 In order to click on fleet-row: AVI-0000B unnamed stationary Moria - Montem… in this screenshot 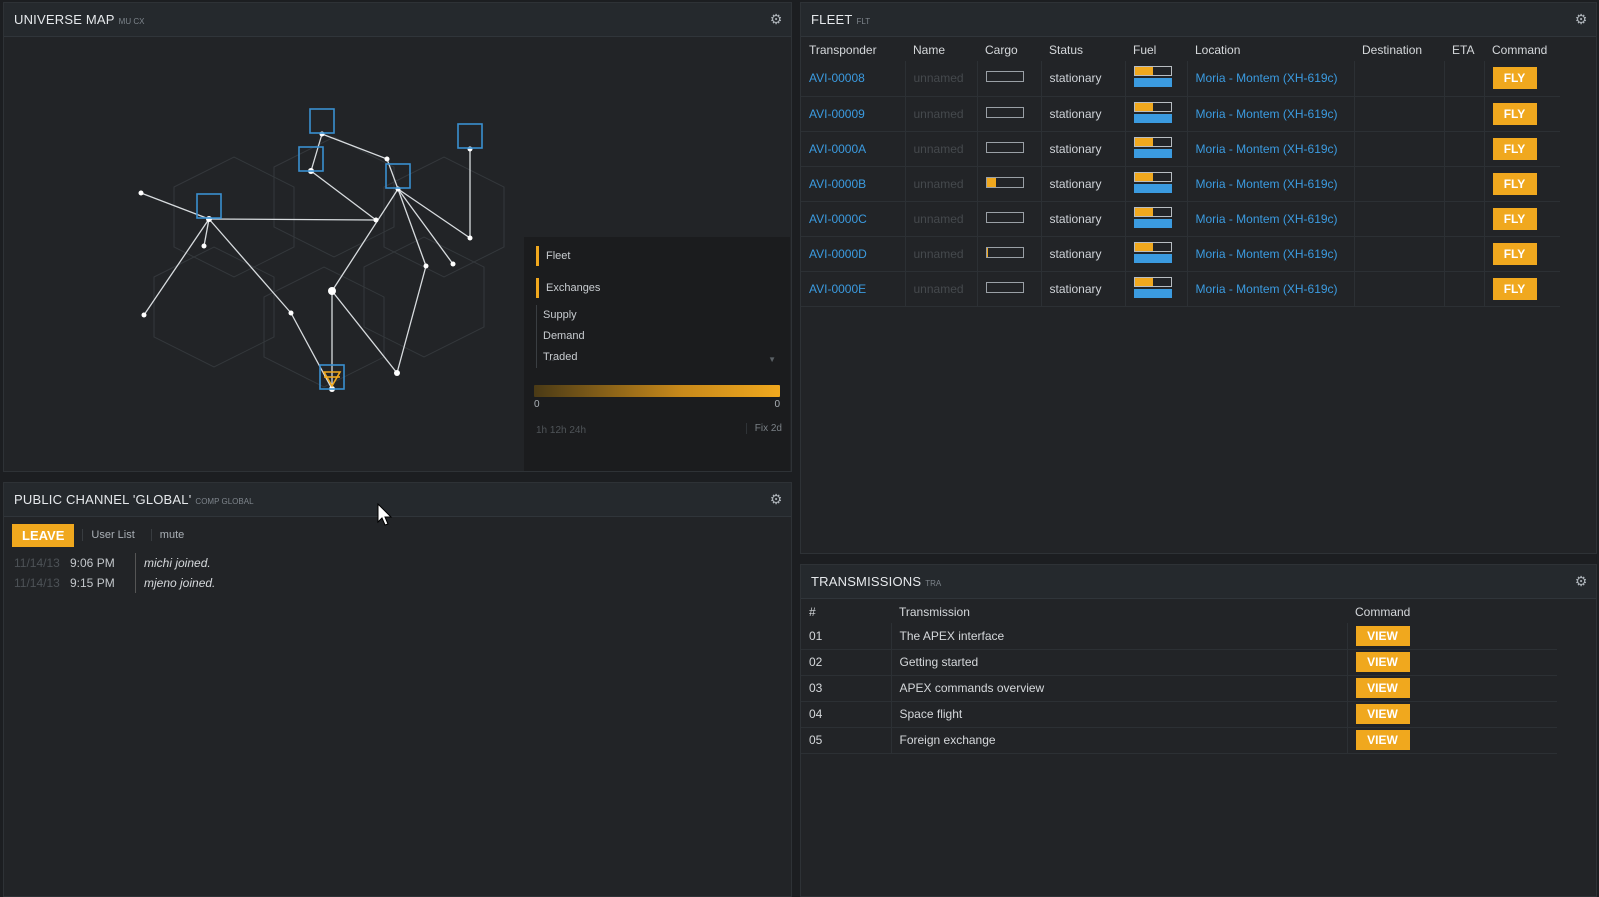, I will do `click(1180, 183)`.